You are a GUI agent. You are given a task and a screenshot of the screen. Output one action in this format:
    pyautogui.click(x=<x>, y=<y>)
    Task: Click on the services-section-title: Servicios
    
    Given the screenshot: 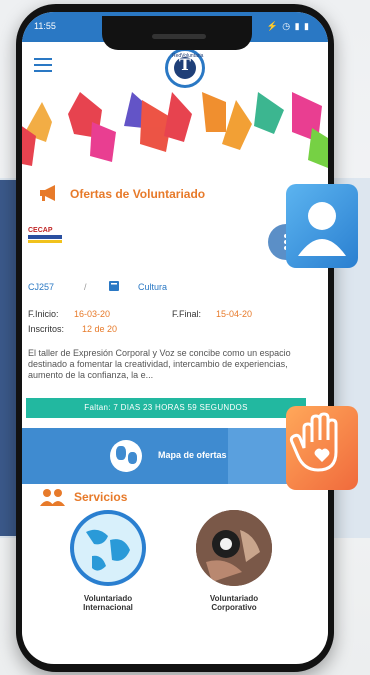 What is the action you would take?
    pyautogui.click(x=101, y=497)
    